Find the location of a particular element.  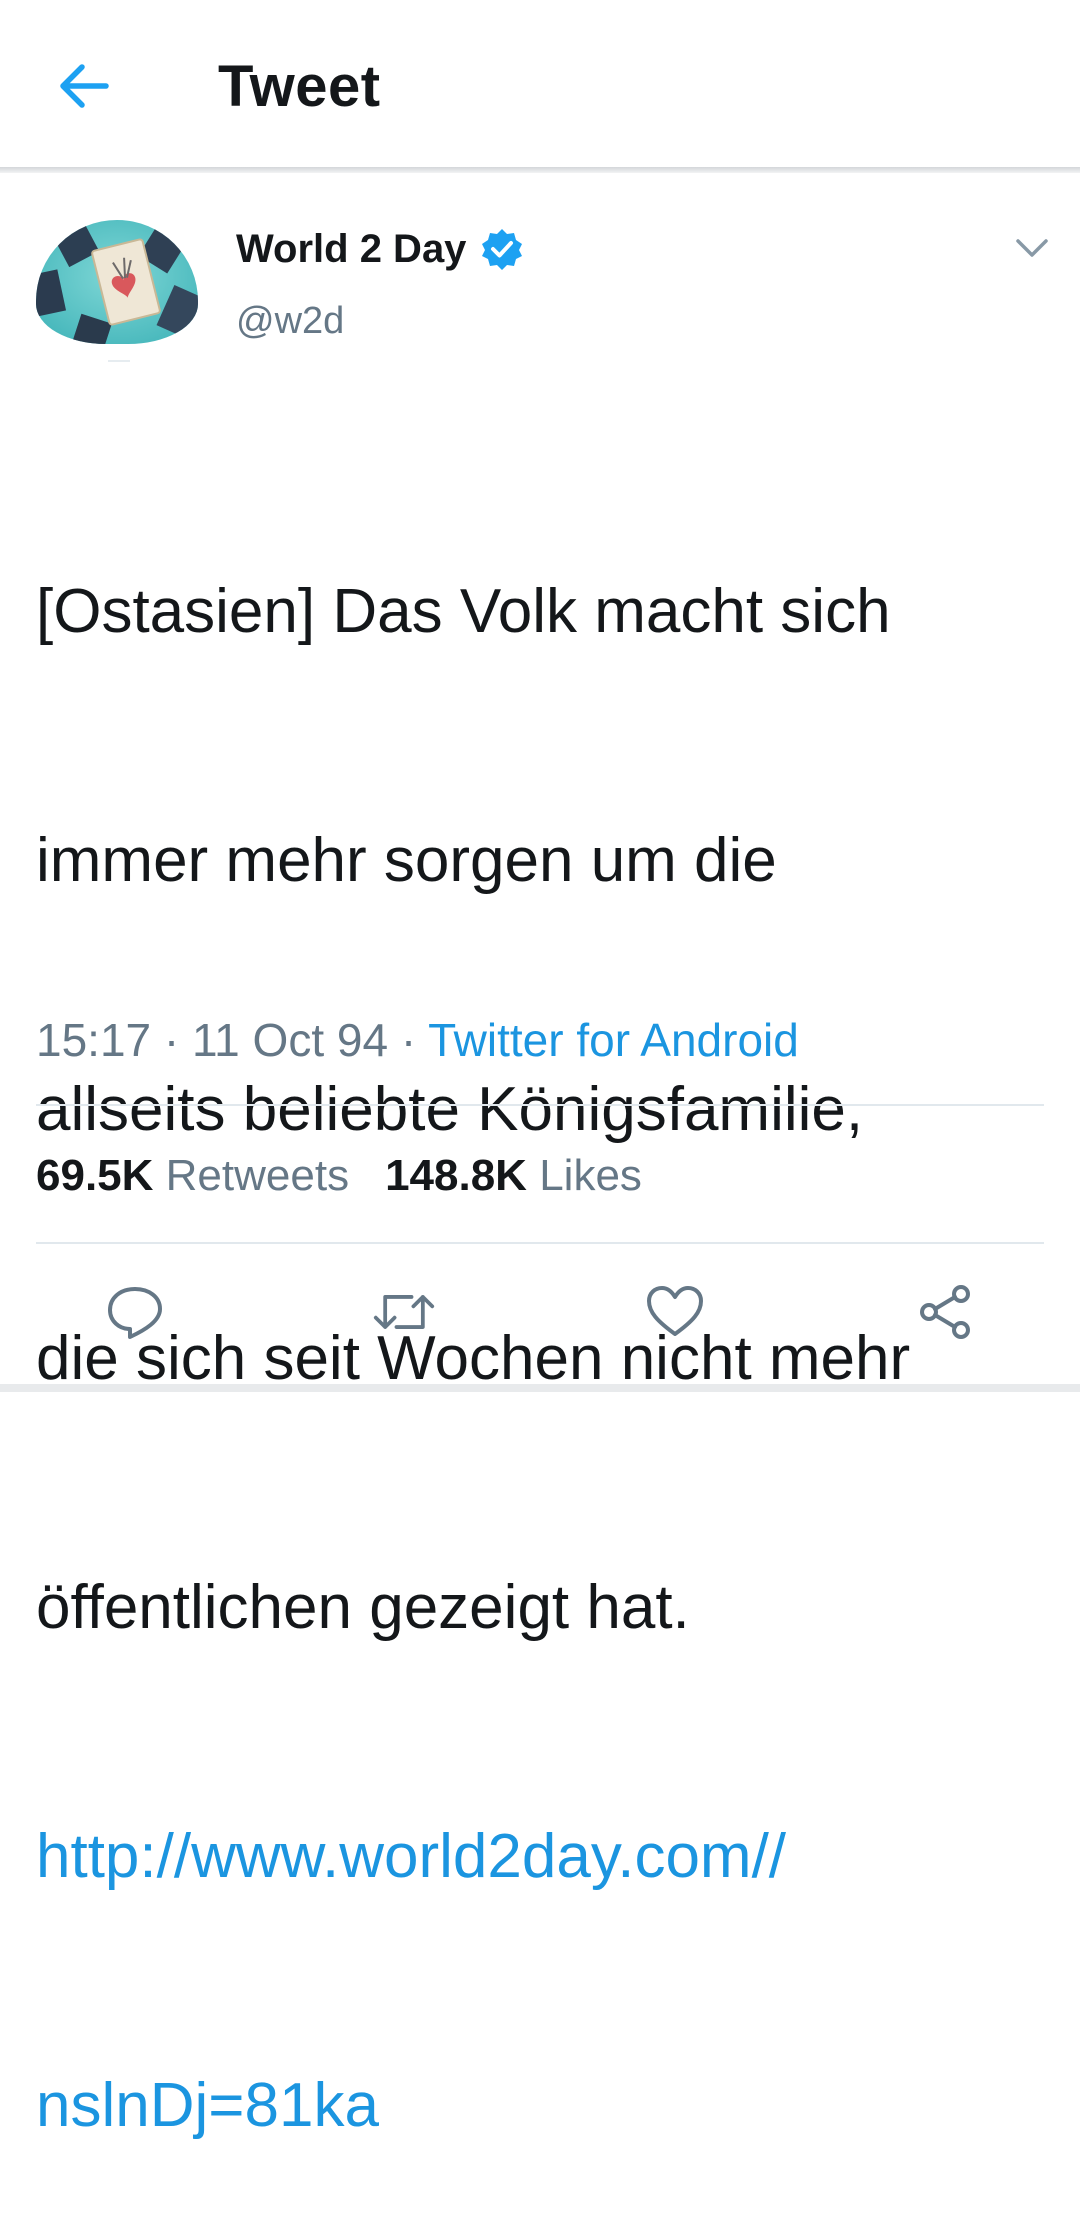

reply-button is located at coordinates (135, 1312).